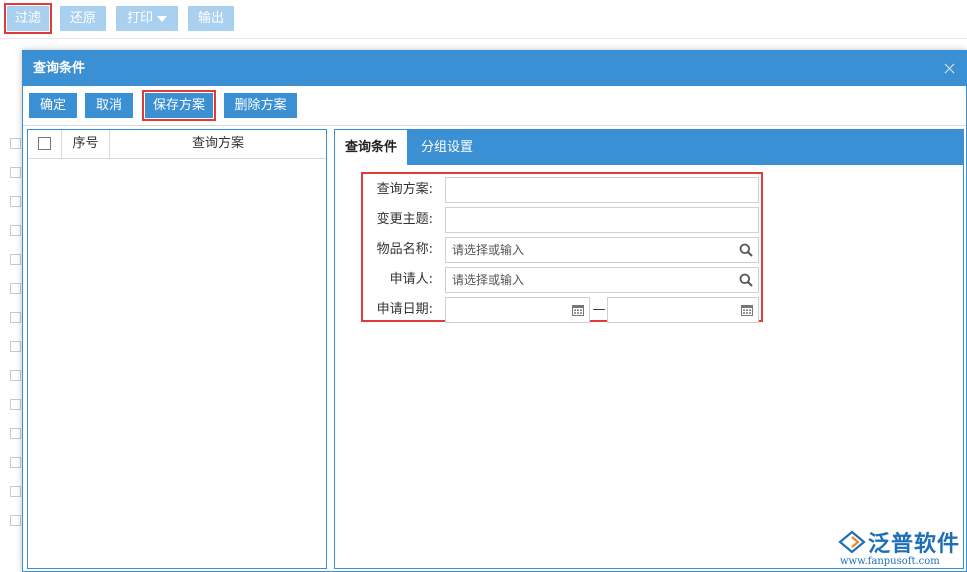  I want to click on change-subject-label: 变更主题:, so click(404, 219).